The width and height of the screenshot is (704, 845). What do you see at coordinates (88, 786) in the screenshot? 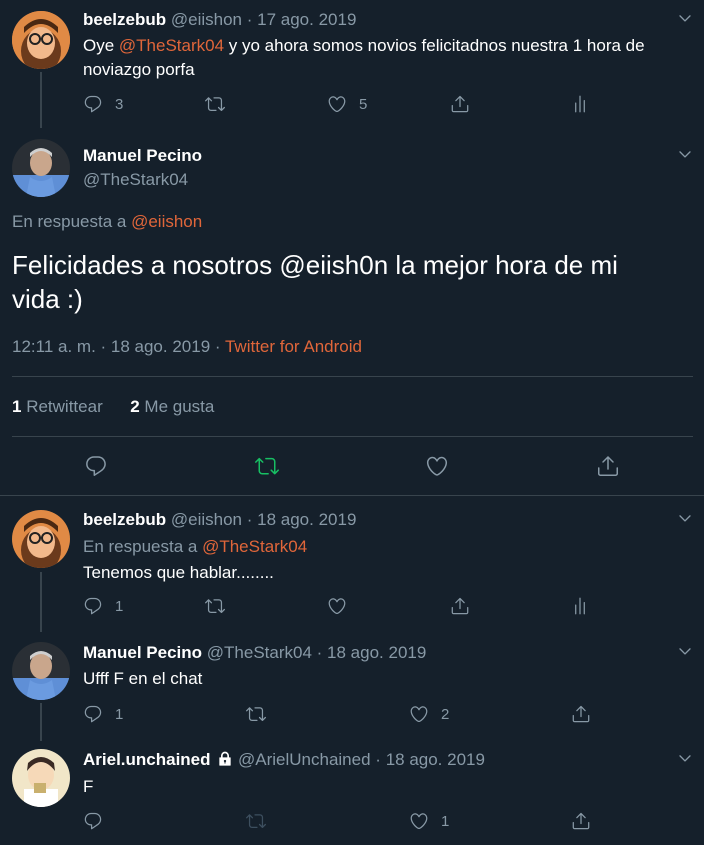
I see `tweet-text: F` at bounding box center [88, 786].